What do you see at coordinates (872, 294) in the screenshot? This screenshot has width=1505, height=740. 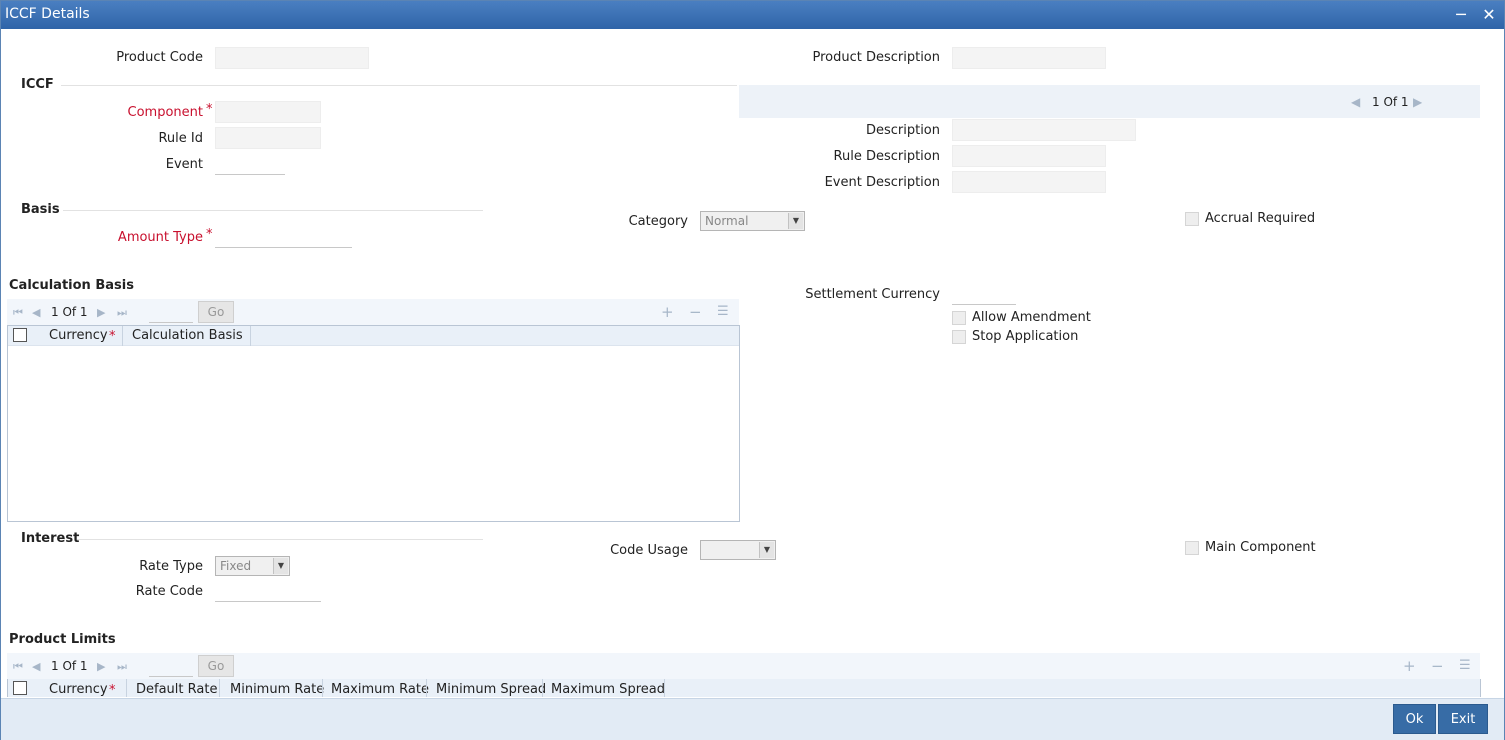 I see `settlement-currency-label: Settlement Currency` at bounding box center [872, 294].